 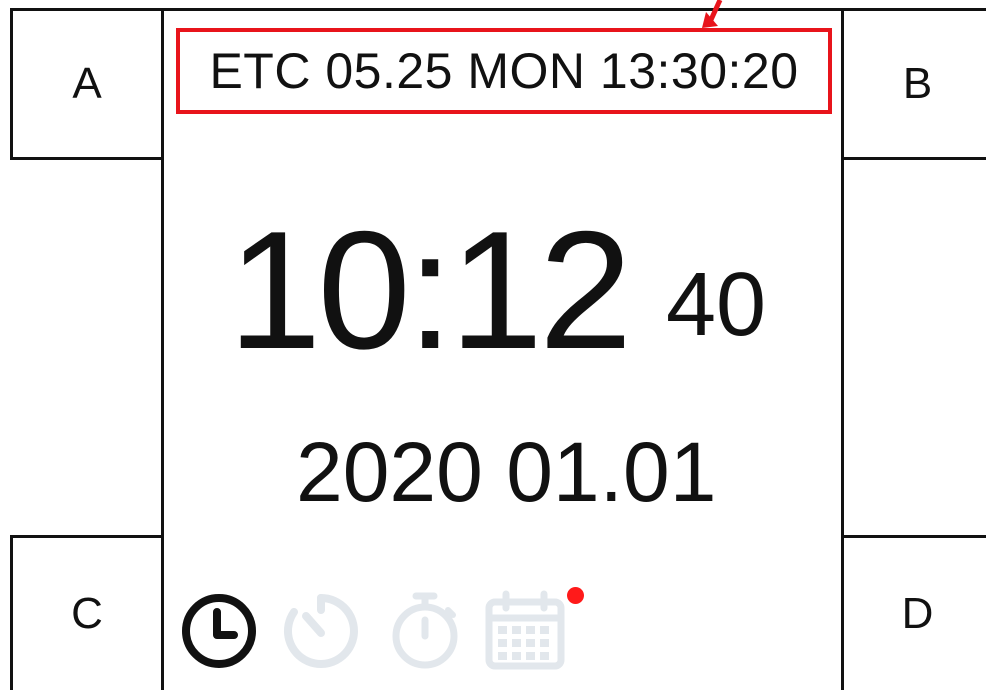 I want to click on stopwatch-icon, so click(x=425, y=631).